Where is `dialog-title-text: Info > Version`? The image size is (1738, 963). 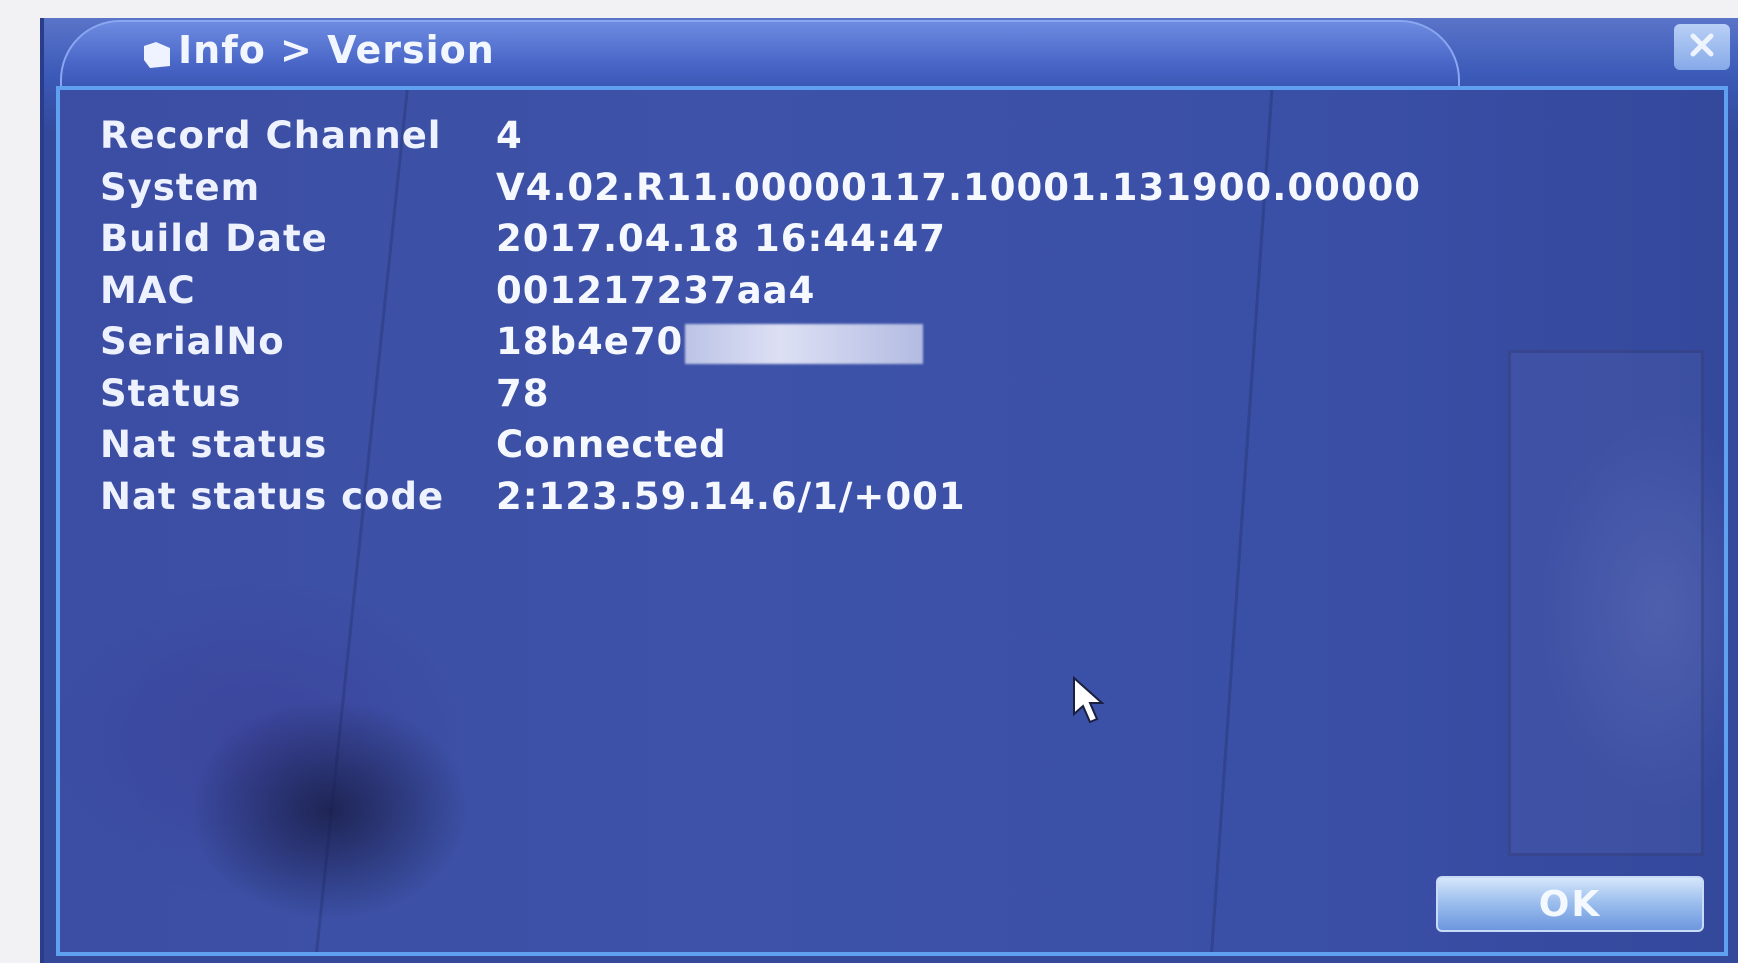
dialog-title-text: Info > Version is located at coordinates (336, 50).